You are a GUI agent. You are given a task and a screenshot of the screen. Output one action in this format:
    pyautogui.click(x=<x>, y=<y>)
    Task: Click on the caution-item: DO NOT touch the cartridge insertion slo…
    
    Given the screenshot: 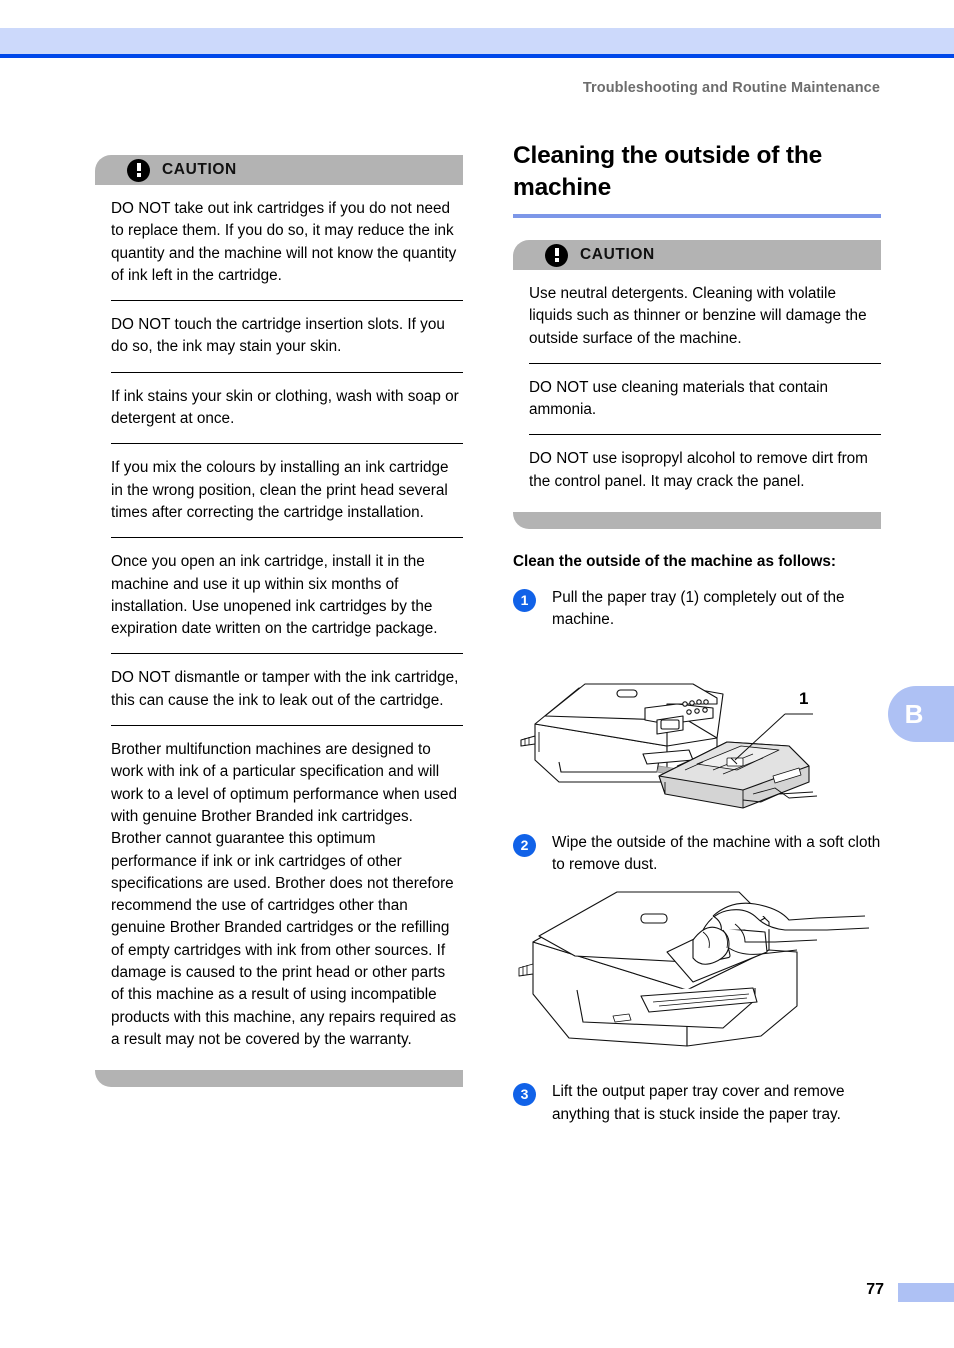 What is the action you would take?
    pyautogui.click(x=287, y=336)
    